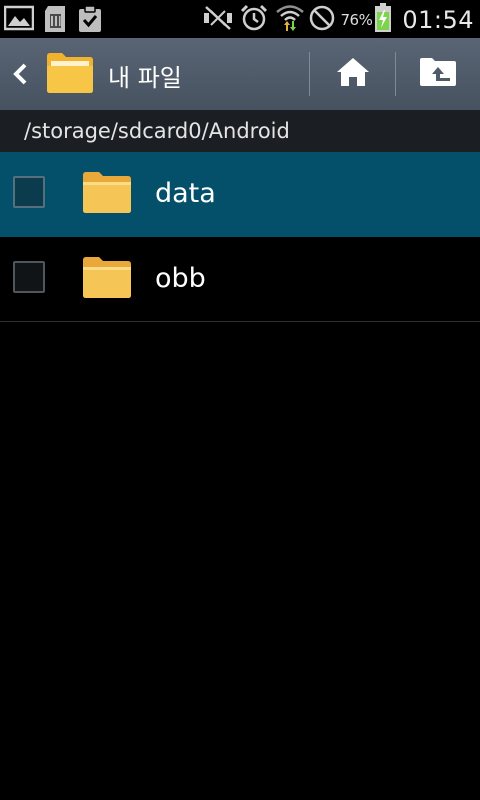 This screenshot has height=800, width=480. Describe the element at coordinates (309, 74) in the screenshot. I see `divider` at that location.